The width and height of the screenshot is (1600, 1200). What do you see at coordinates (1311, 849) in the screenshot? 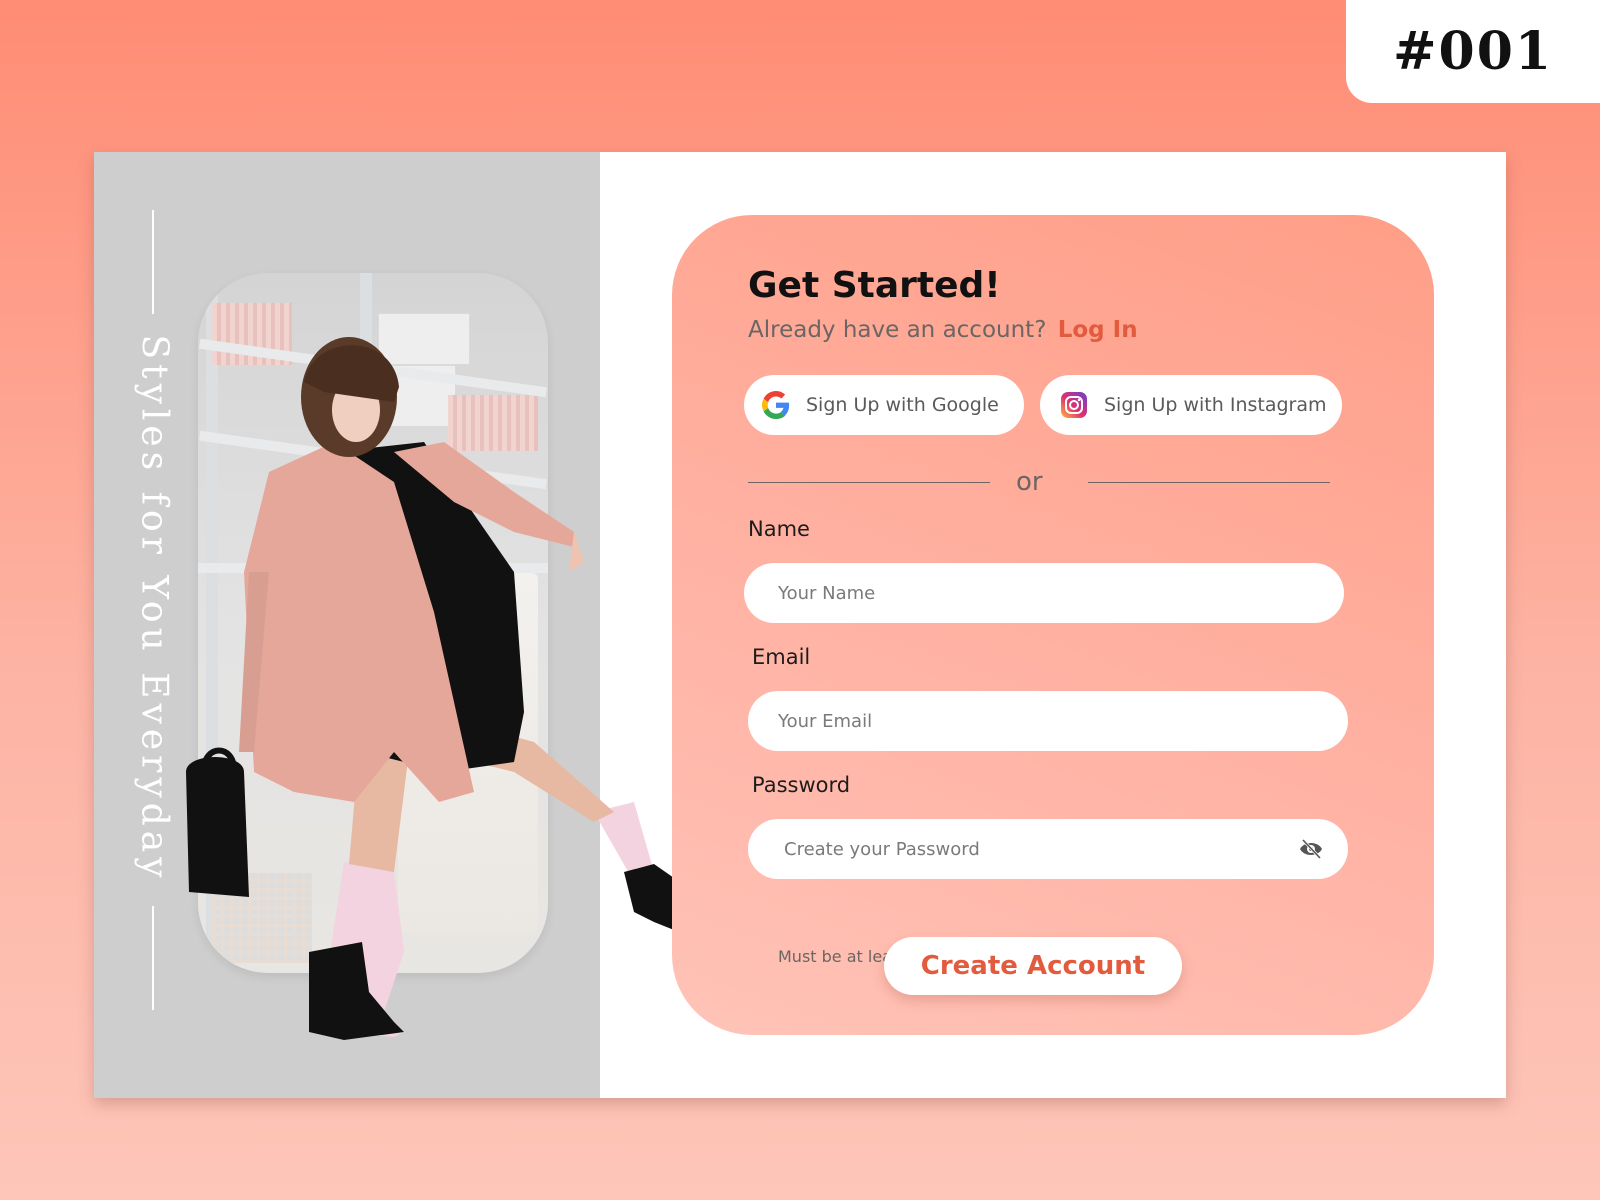
I see `eye-off-icon` at bounding box center [1311, 849].